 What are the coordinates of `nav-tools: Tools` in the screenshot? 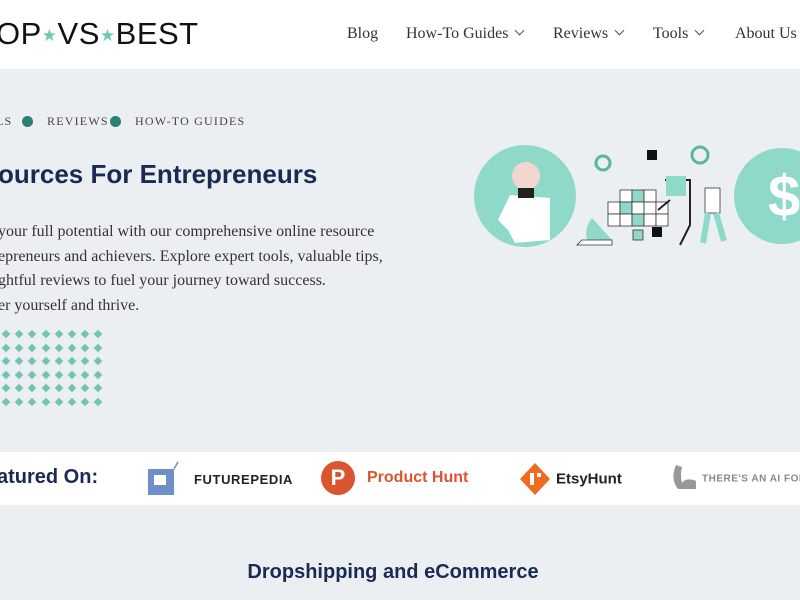 It's located at (679, 34).